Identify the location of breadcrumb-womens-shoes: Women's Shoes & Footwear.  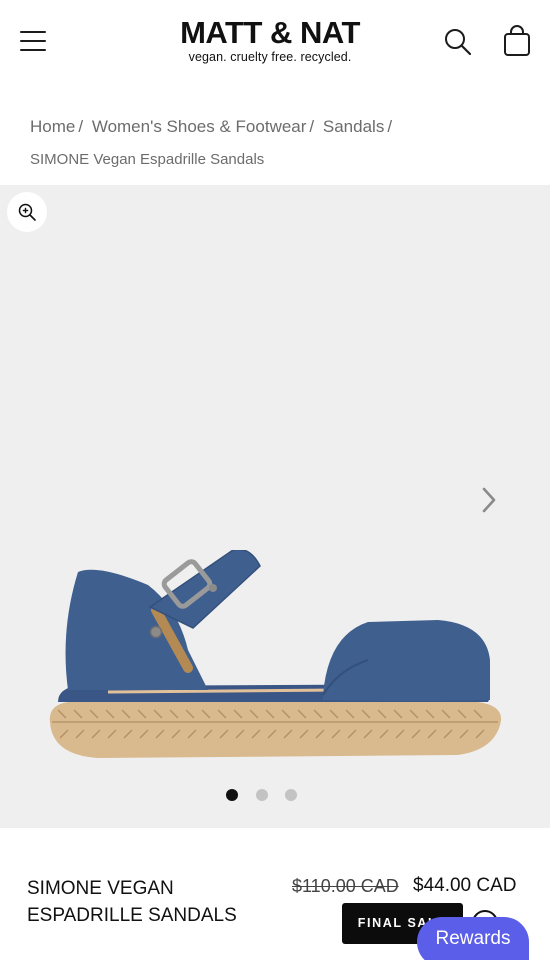
(199, 126).